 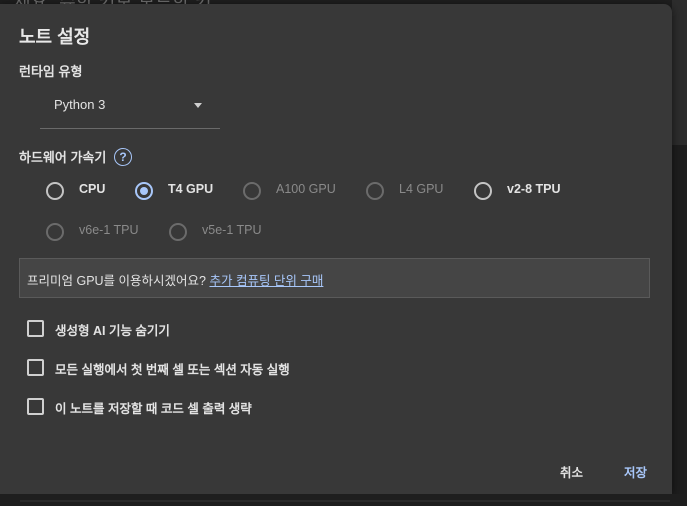 I want to click on checkbox-label-omit-code-cell-output: 이 노트를 저장할 때 코드 셀 출력 생략, so click(x=153, y=409).